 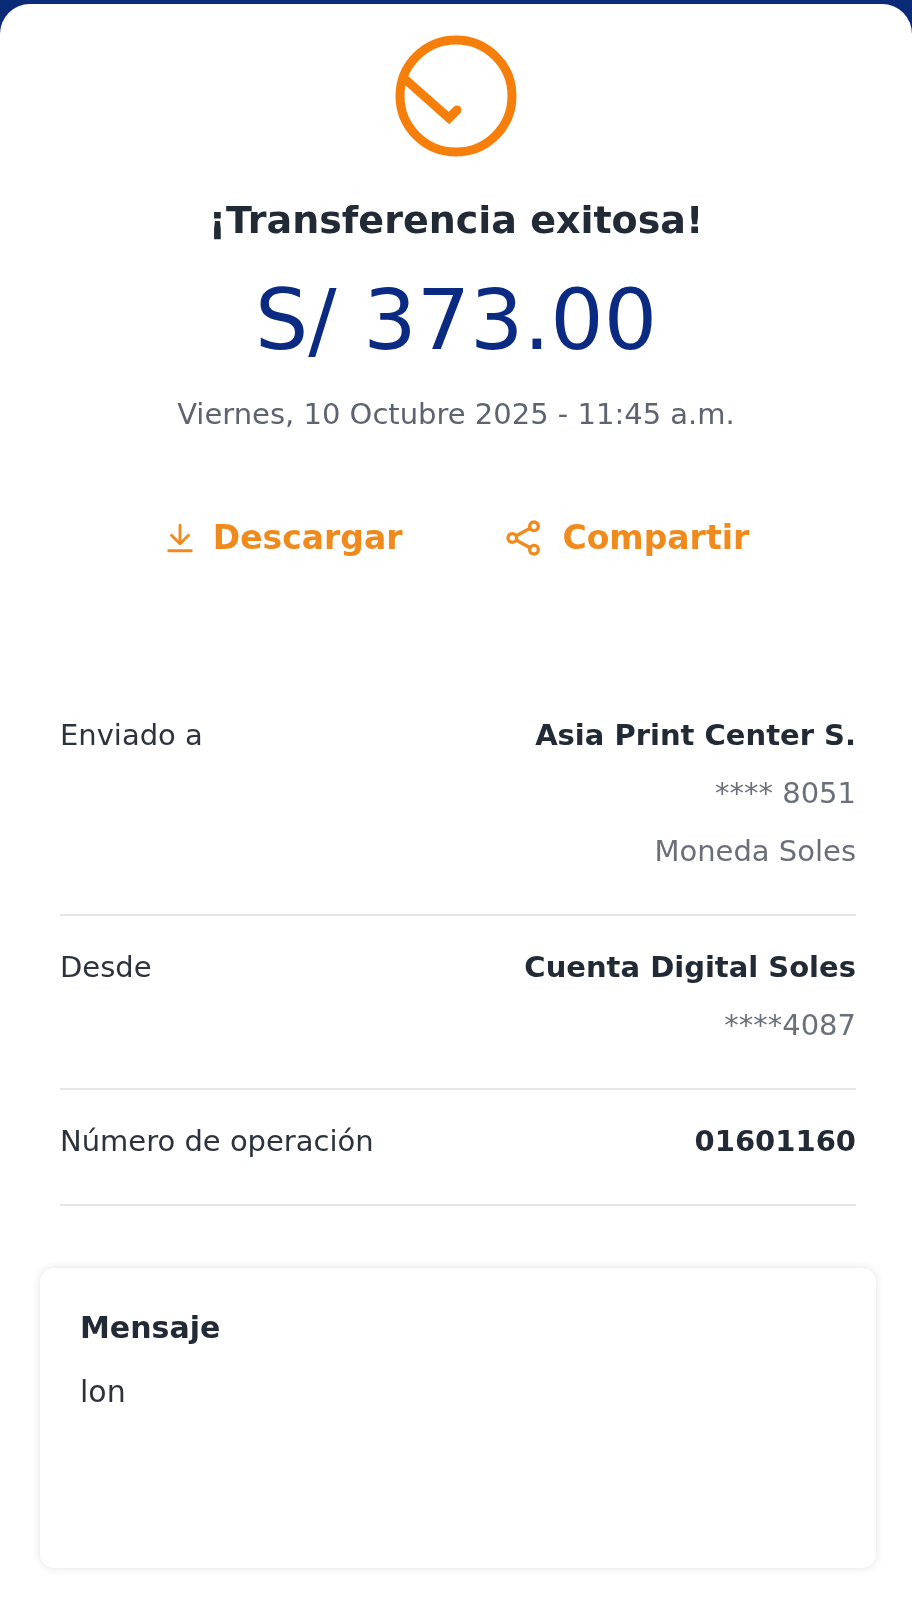 What do you see at coordinates (456, 96) in the screenshot?
I see `clock-check-icon` at bounding box center [456, 96].